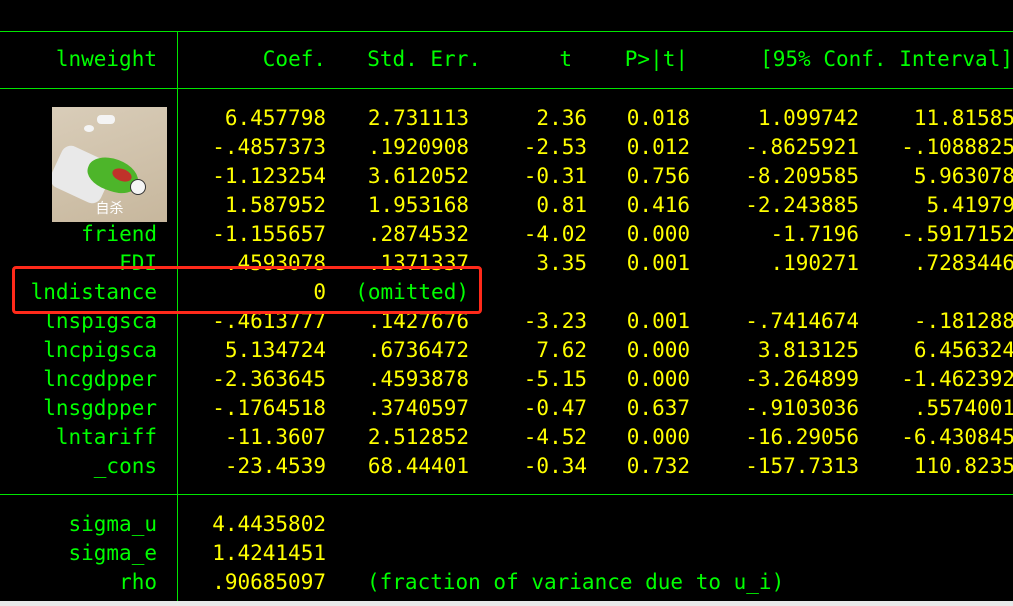 The height and width of the screenshot is (606, 1013). Describe the element at coordinates (656, 59) in the screenshot. I see `header-p: P>|t|` at that location.